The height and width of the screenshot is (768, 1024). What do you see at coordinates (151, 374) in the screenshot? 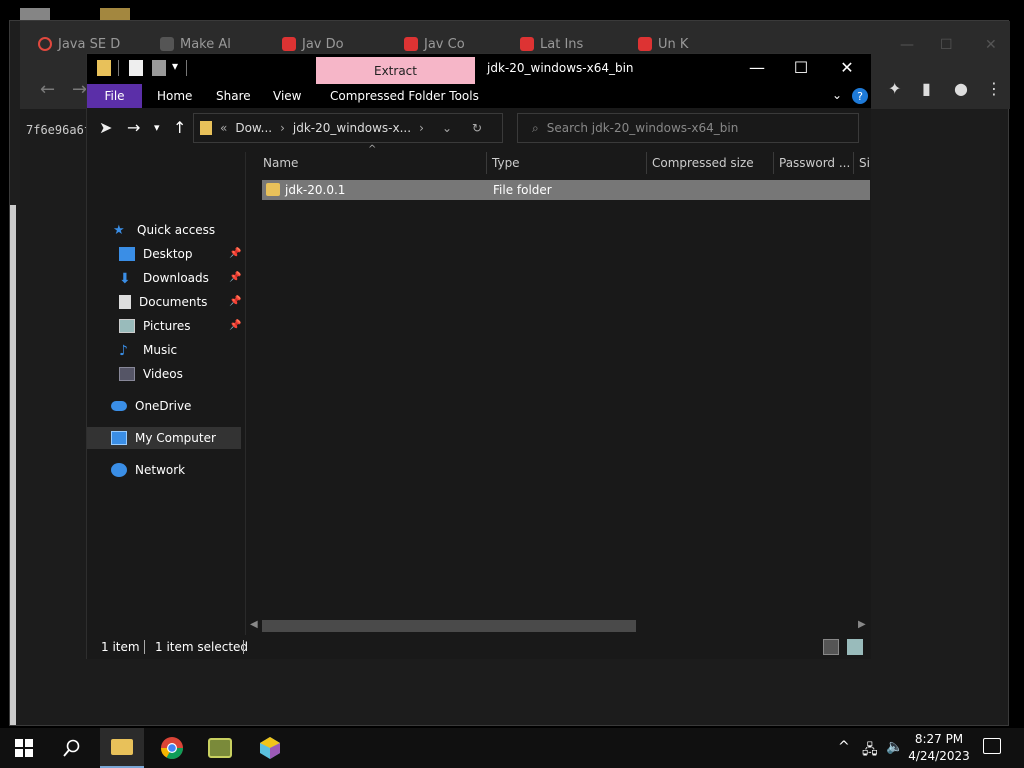
I see `nav-item-videos: Videos` at bounding box center [151, 374].